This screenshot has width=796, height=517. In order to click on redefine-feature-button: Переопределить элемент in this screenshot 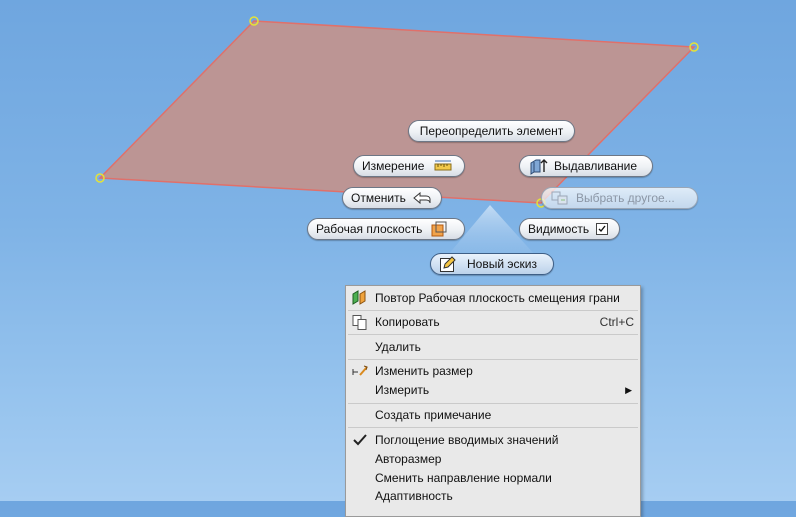, I will do `click(491, 131)`.